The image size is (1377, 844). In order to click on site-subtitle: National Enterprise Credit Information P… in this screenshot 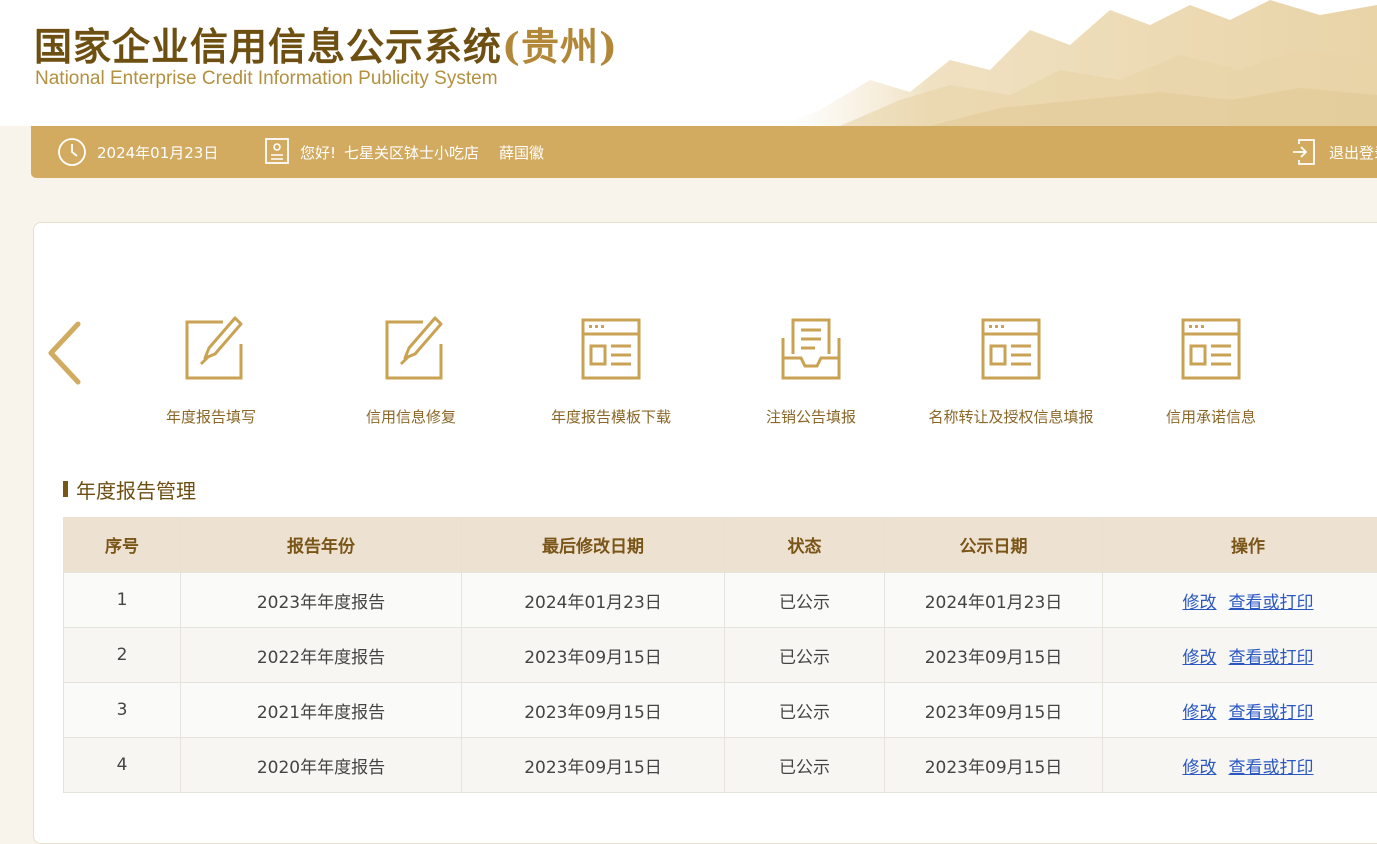, I will do `click(266, 79)`.